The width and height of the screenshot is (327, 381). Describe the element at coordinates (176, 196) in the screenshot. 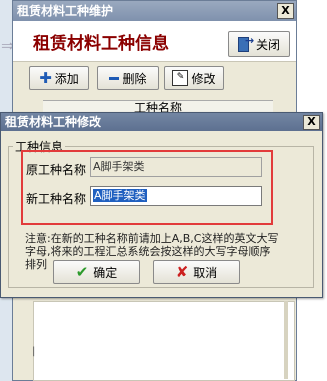

I see `new-name-input: A脚手架类` at that location.